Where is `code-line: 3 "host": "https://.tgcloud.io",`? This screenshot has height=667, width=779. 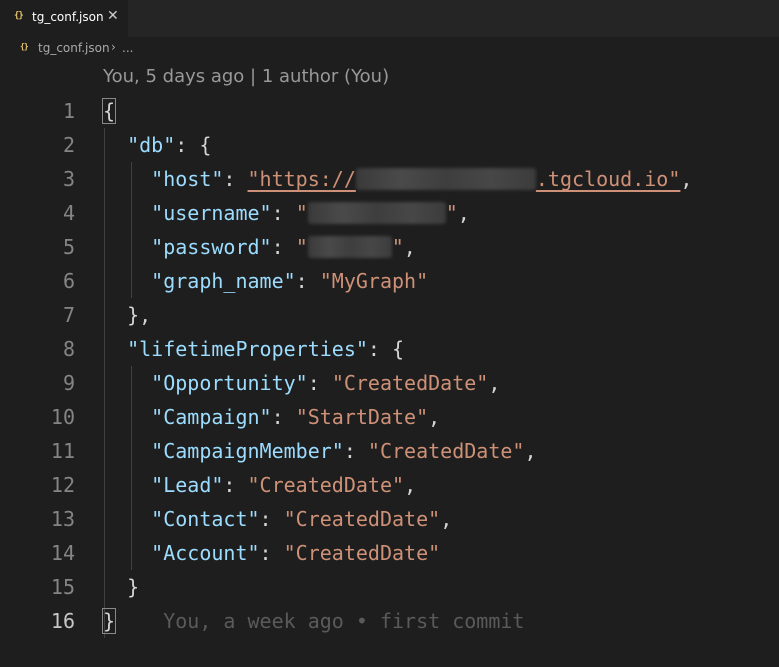
code-line: 3 "host": "https://.tgcloud.io", is located at coordinates (389, 179).